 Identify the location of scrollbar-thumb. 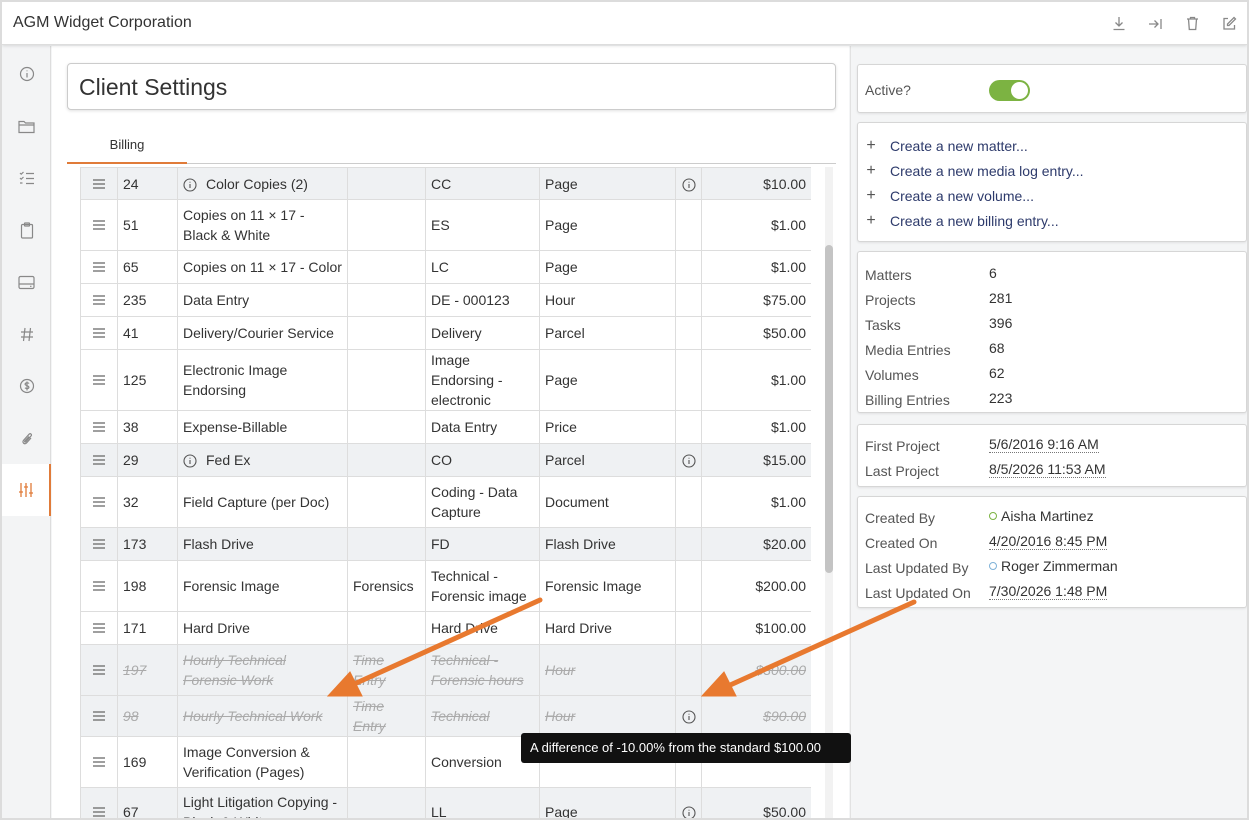
(829, 409).